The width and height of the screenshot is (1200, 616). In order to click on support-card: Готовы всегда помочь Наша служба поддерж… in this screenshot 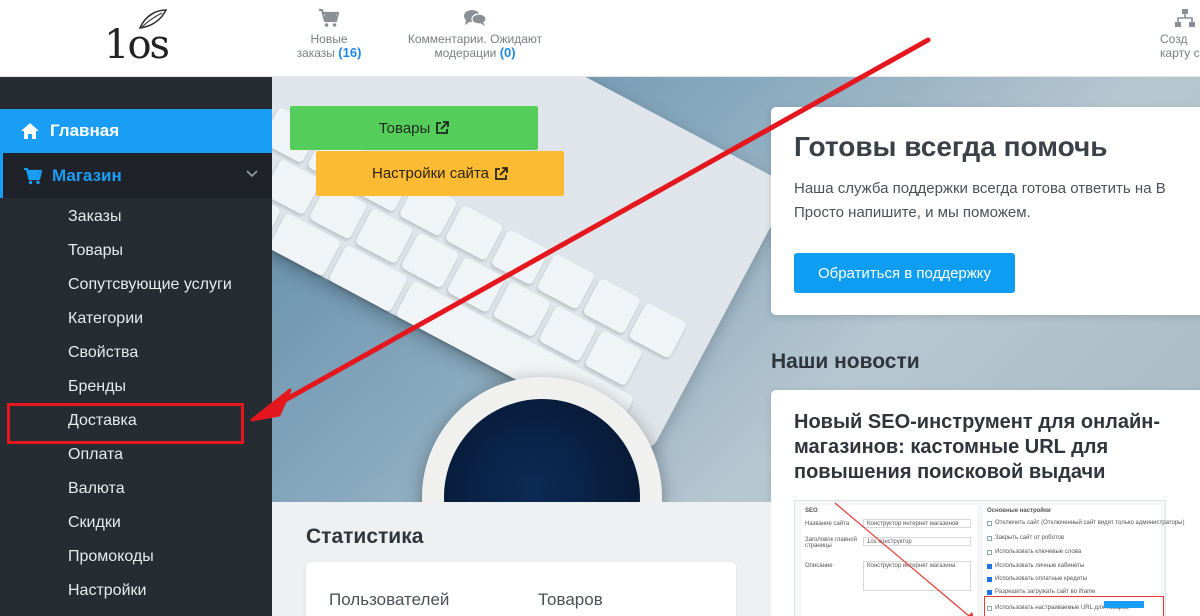, I will do `click(985, 211)`.